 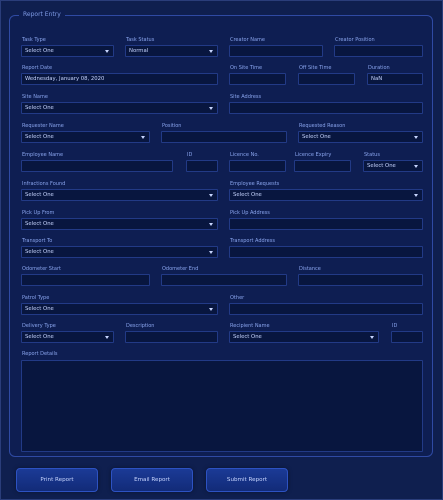 I want to click on recipient-id-field, so click(x=407, y=337).